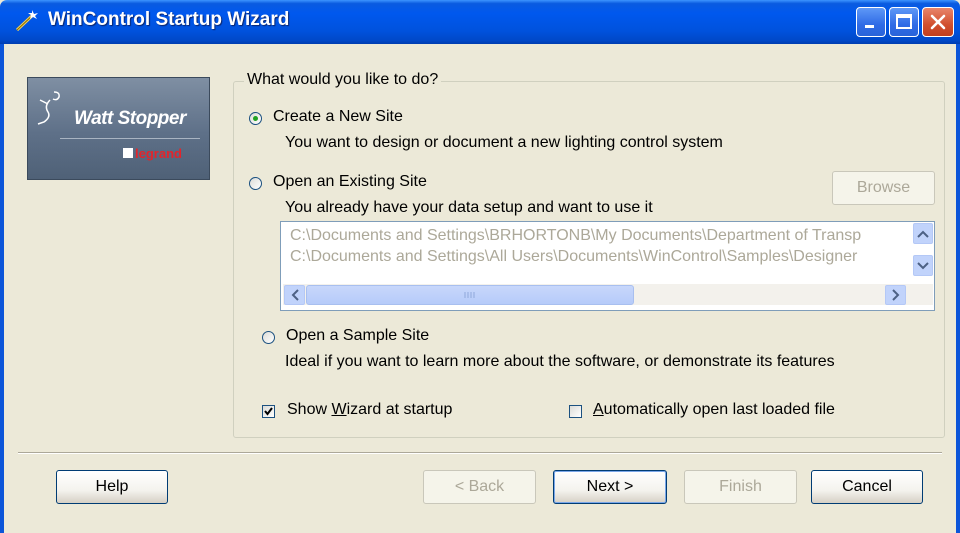 This screenshot has height=533, width=960. I want to click on logo-sub-text: legrand, so click(158, 153).